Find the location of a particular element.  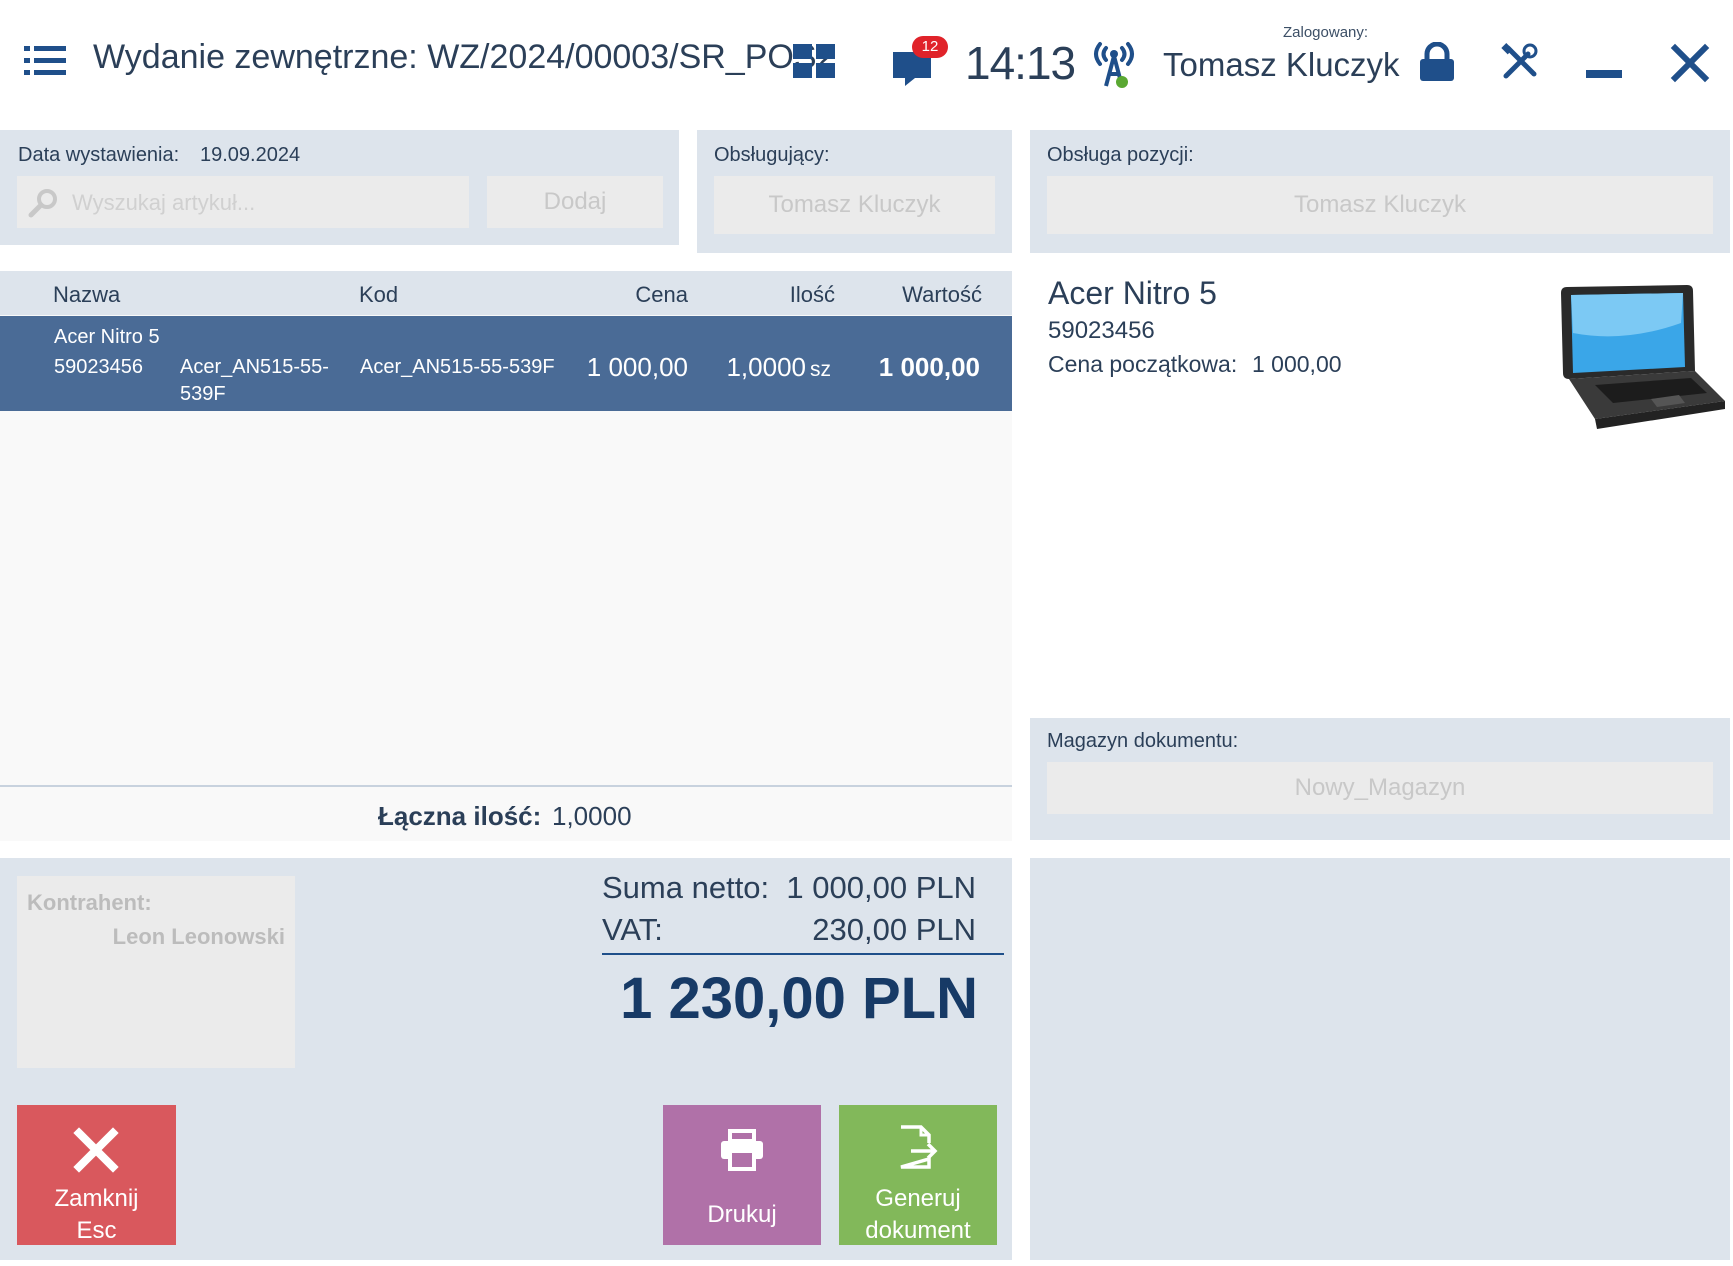

connection-signal-icon is located at coordinates (1114, 64).